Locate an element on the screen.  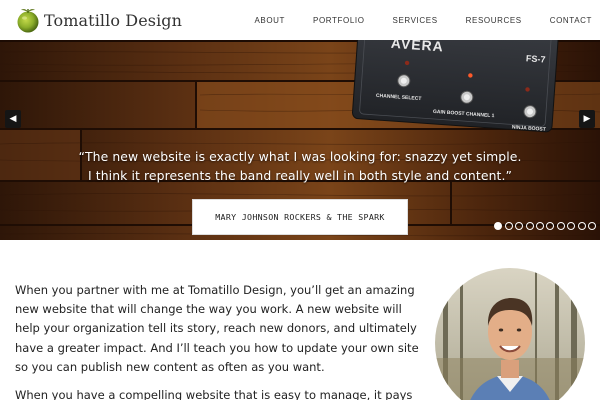
chevron-right-icon: ▶ is located at coordinates (587, 119).